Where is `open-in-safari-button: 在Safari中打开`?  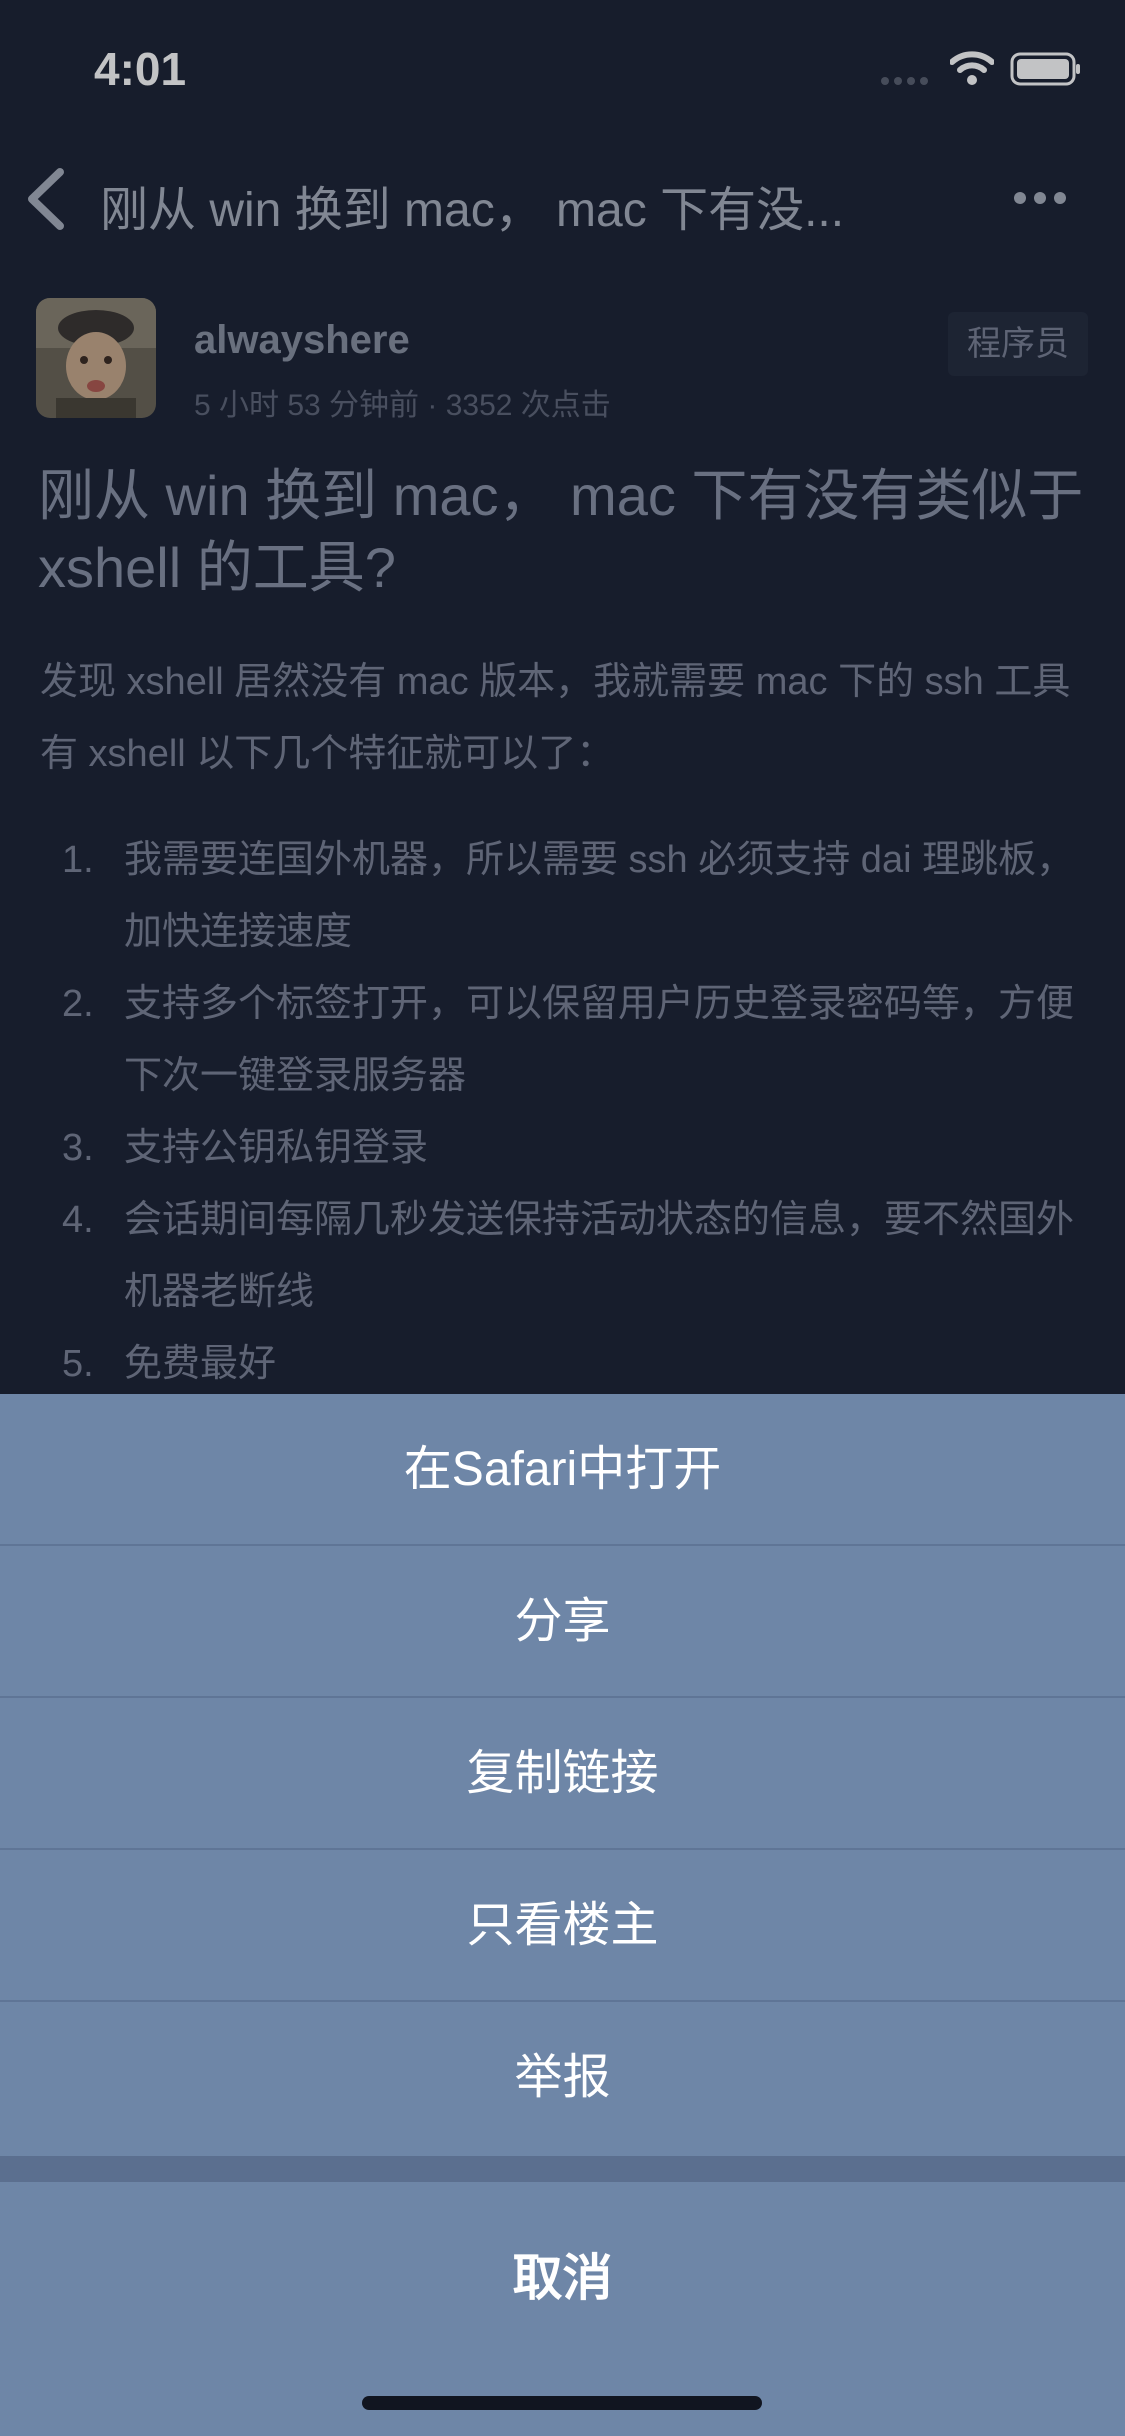
open-in-safari-button: 在Safari中打开 is located at coordinates (562, 1470).